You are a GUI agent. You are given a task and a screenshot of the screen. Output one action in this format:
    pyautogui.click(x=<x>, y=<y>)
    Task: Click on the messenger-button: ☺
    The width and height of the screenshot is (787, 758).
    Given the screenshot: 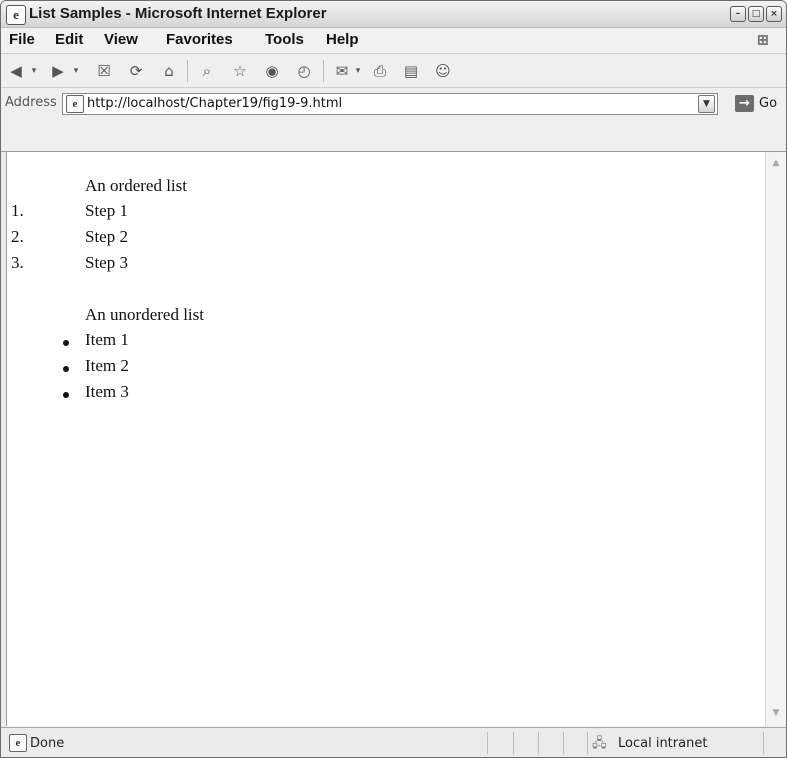 What is the action you would take?
    pyautogui.click(x=443, y=71)
    